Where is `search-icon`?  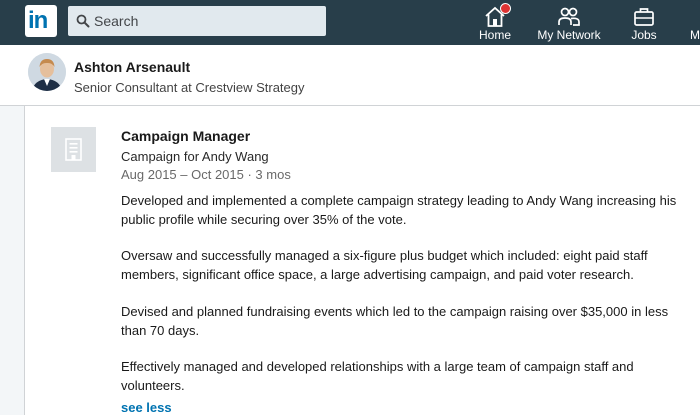
search-icon is located at coordinates (83, 21).